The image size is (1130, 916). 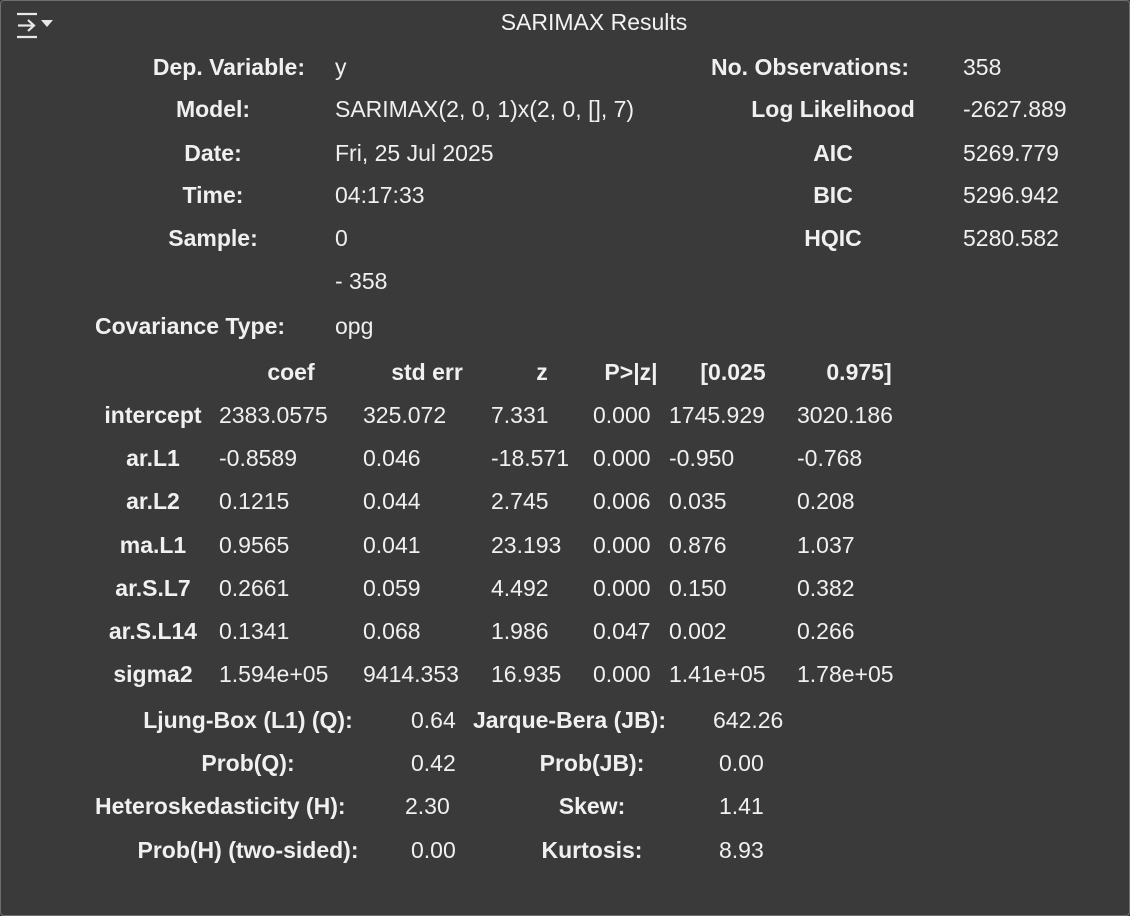 I want to click on table-cell: 0.046, so click(x=392, y=458).